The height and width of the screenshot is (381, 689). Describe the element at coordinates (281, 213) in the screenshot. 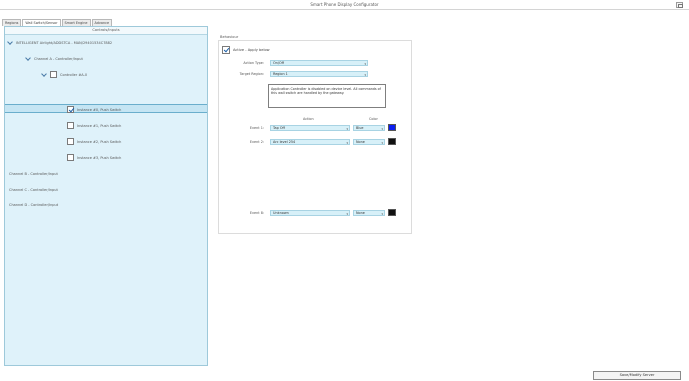

I see `event-8-action-value: Unknown` at that location.